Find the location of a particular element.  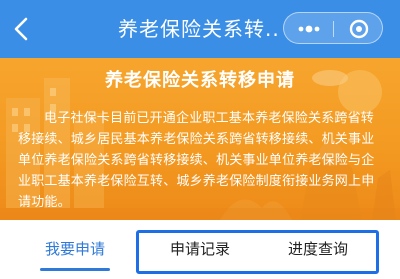

target-close-icon is located at coordinates (359, 29).